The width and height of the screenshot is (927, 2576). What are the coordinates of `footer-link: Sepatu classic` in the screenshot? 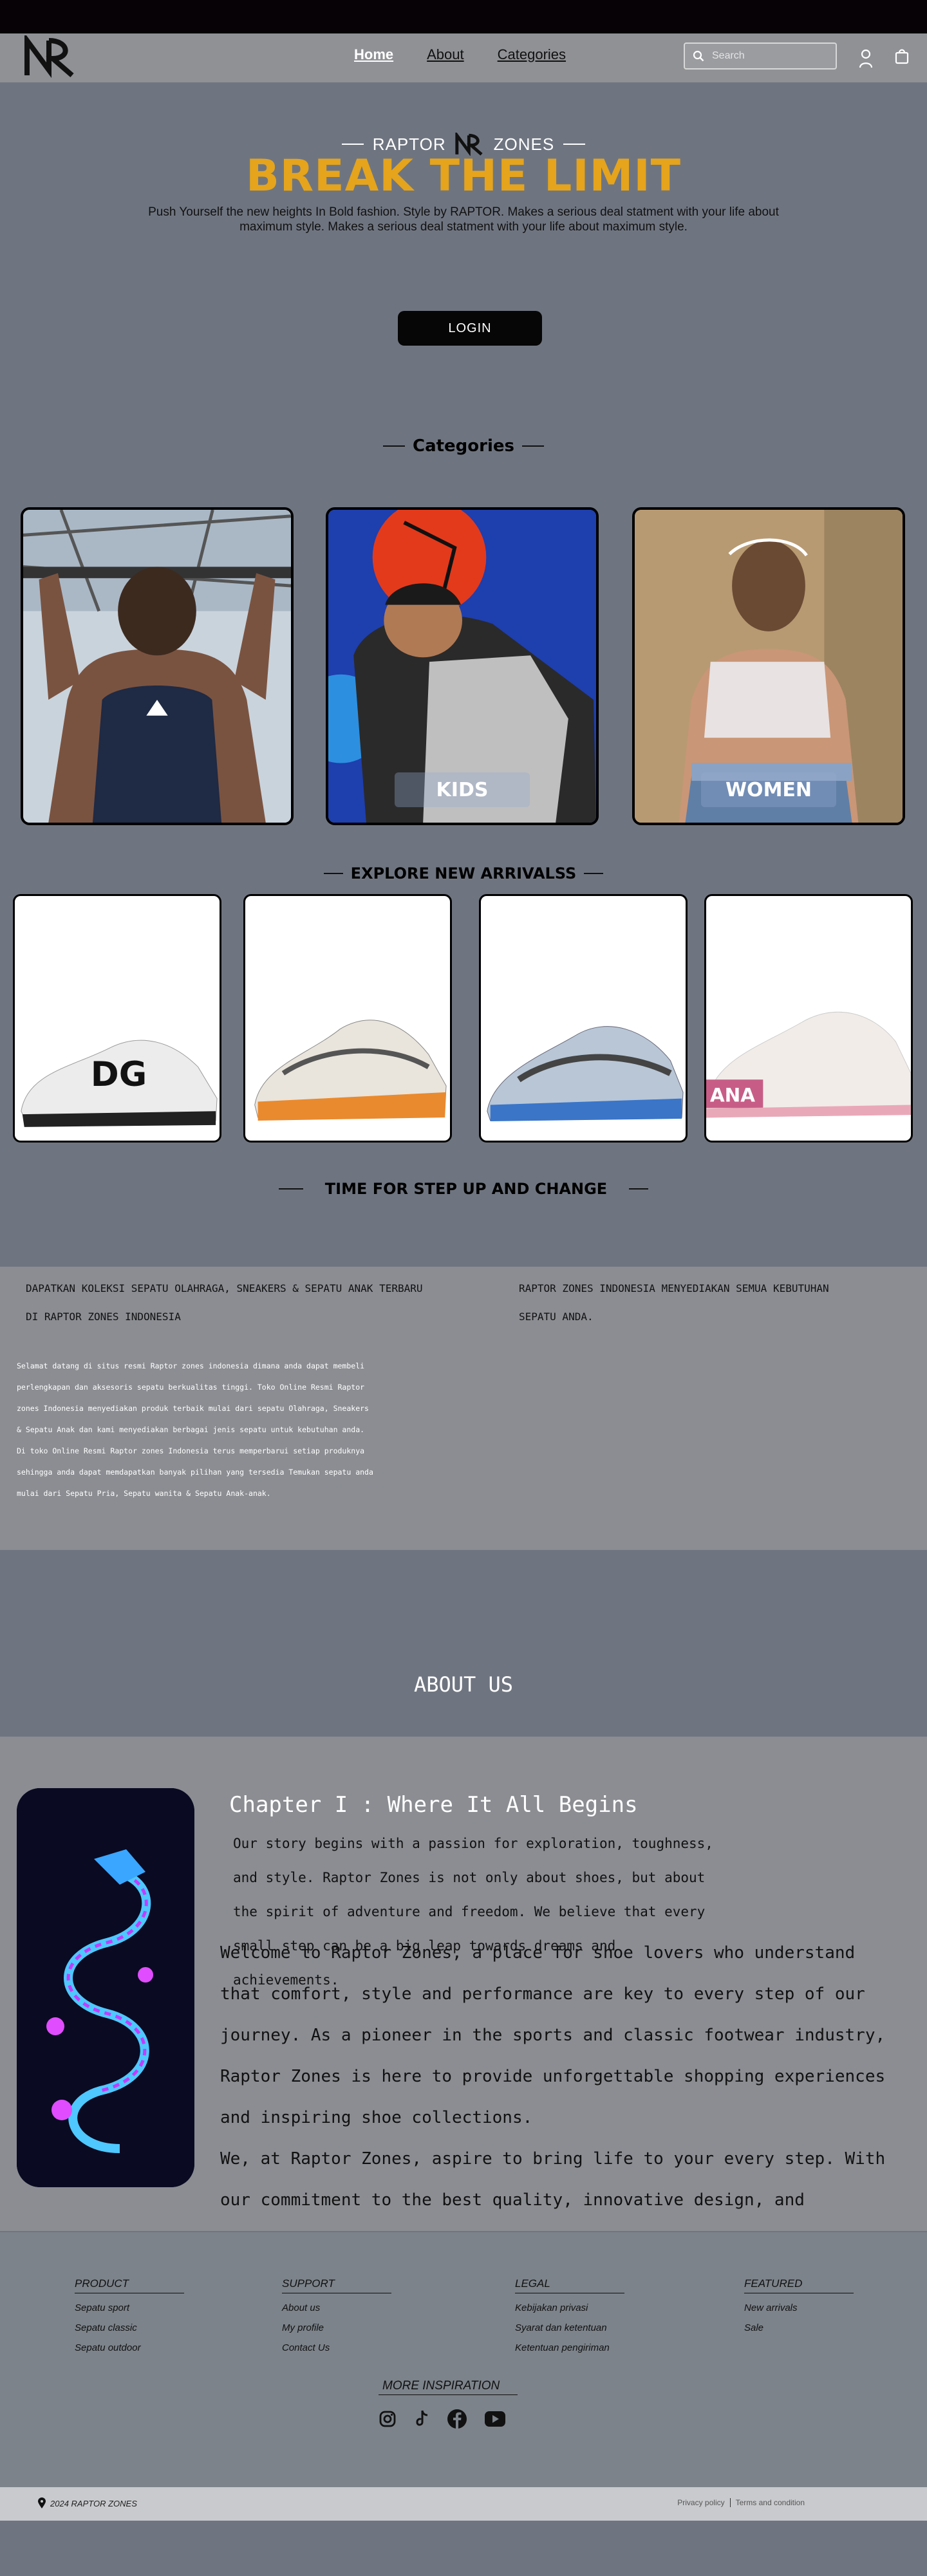 It's located at (129, 2327).